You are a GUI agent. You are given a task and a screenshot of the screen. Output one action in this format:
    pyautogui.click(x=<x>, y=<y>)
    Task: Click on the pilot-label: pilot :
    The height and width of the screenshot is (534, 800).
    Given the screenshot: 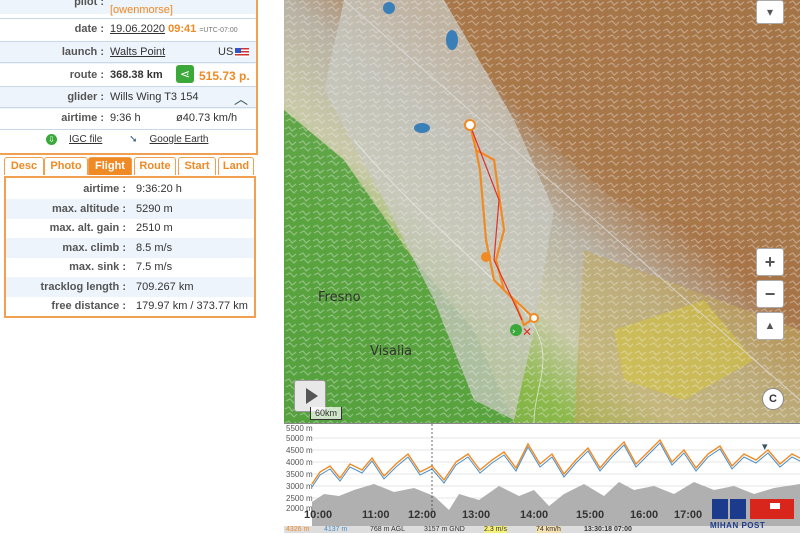 What is the action you would take?
    pyautogui.click(x=89, y=4)
    